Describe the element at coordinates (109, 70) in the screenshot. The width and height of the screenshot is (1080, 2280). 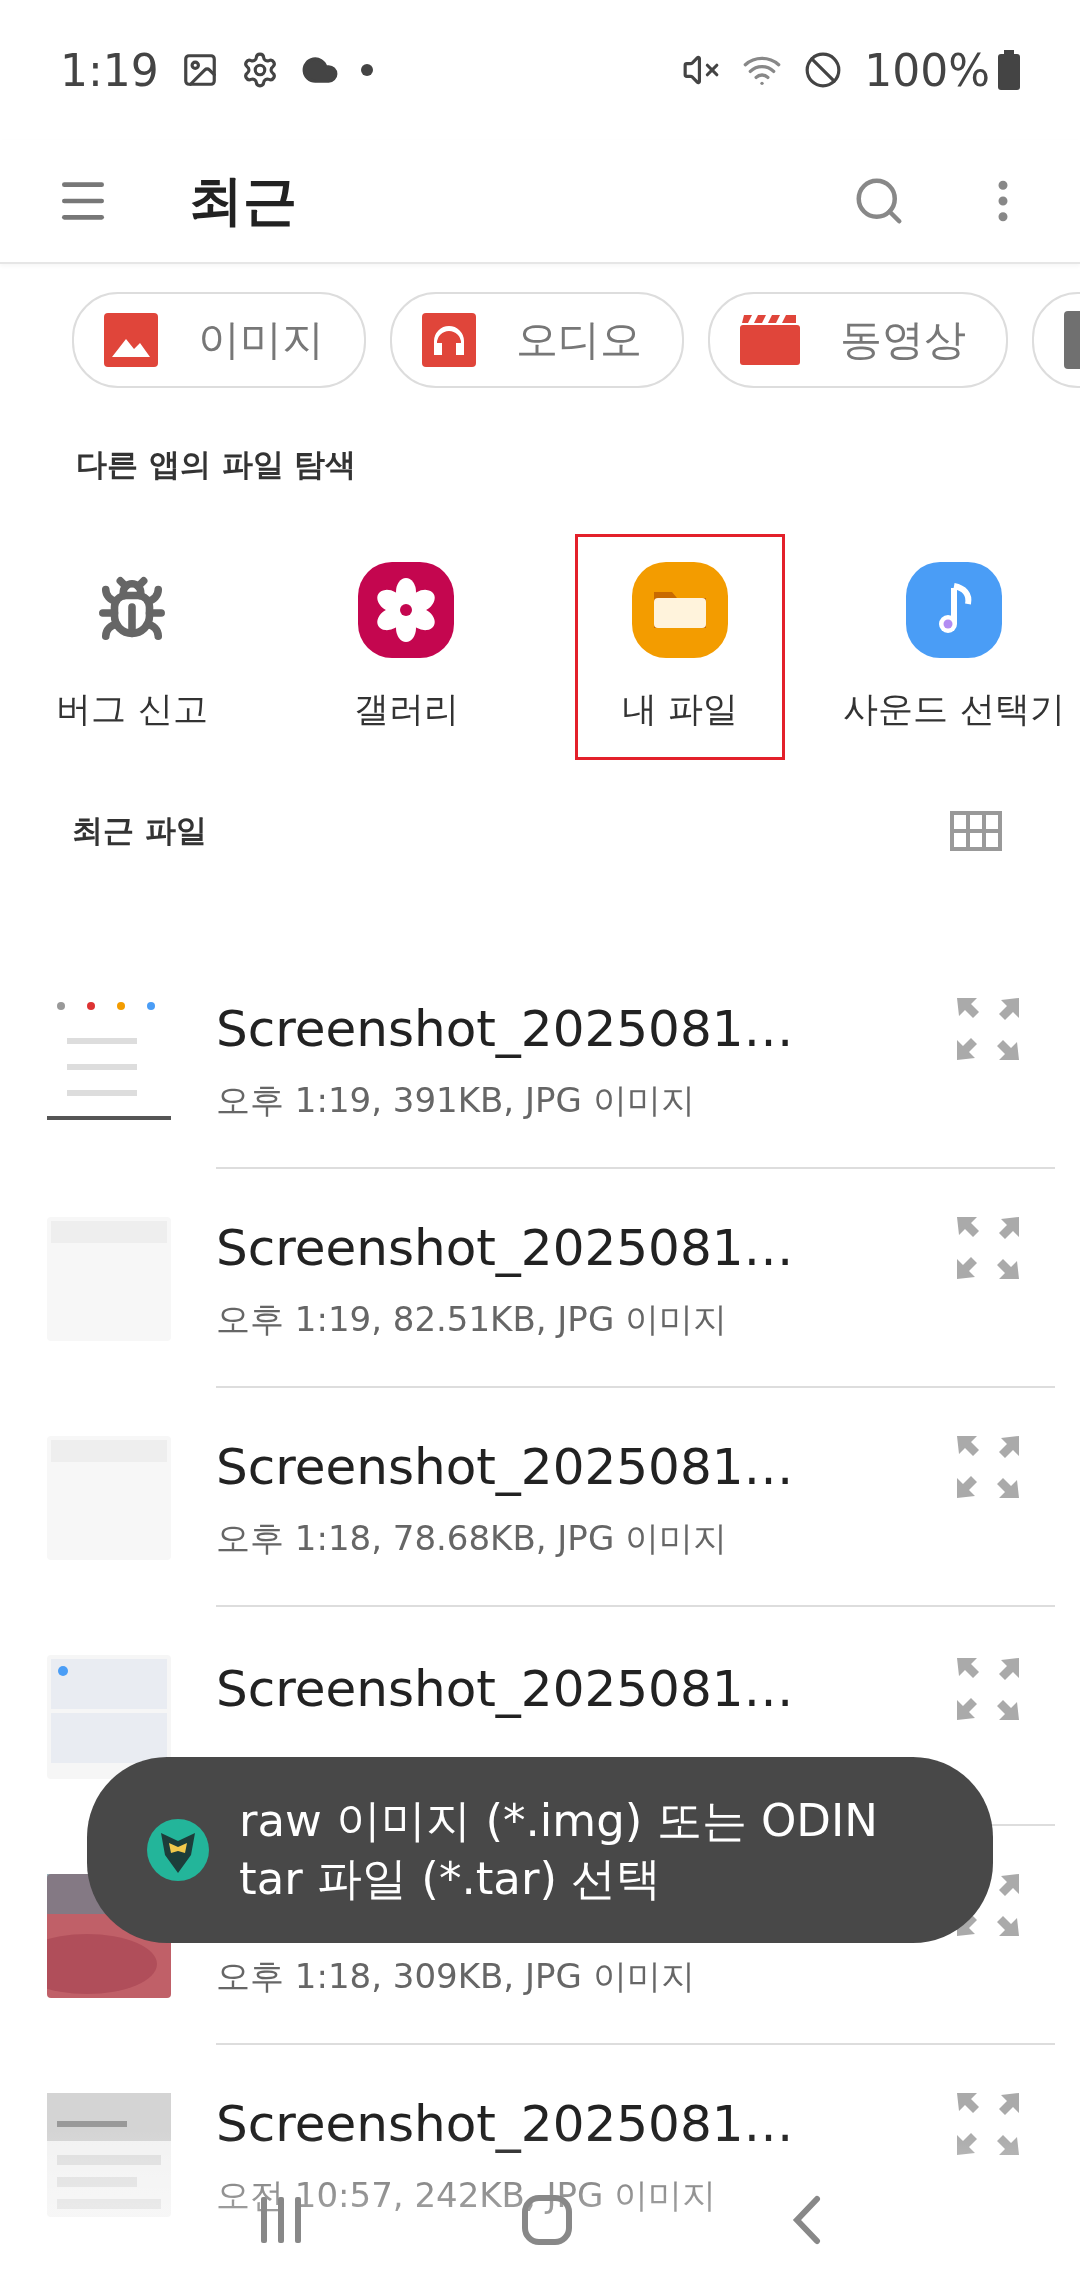
I see `status-time: 1:19` at that location.